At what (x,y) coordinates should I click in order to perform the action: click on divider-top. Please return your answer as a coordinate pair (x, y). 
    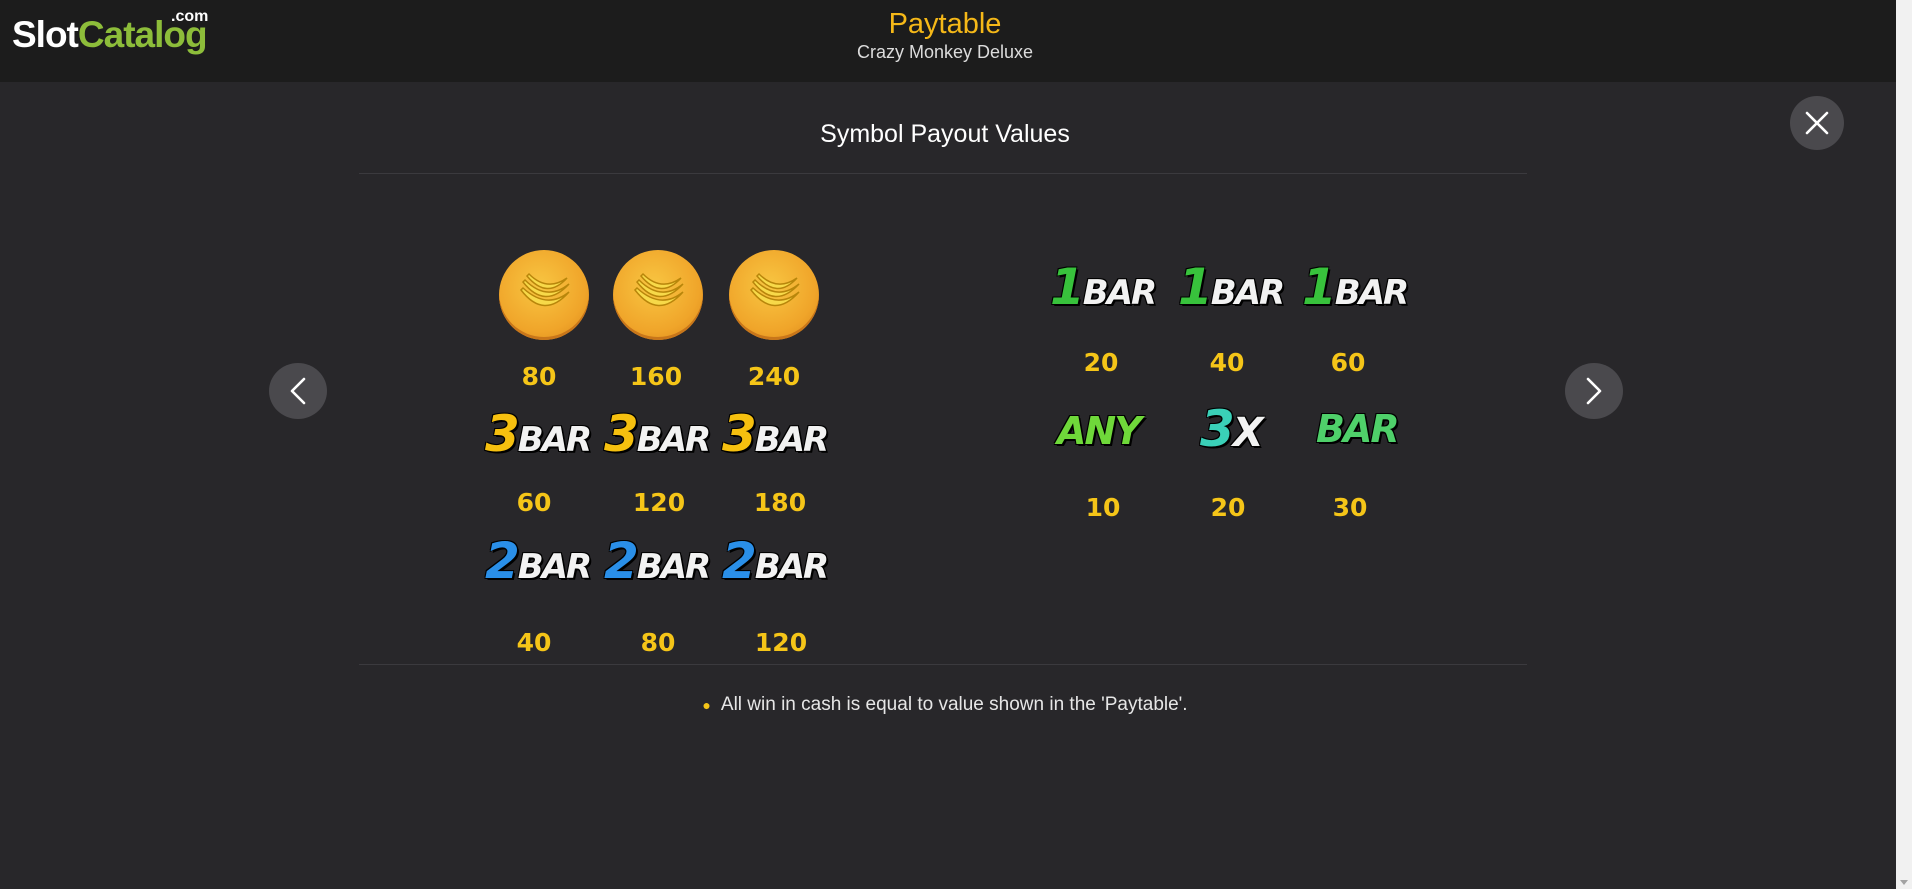
    Looking at the image, I should click on (943, 173).